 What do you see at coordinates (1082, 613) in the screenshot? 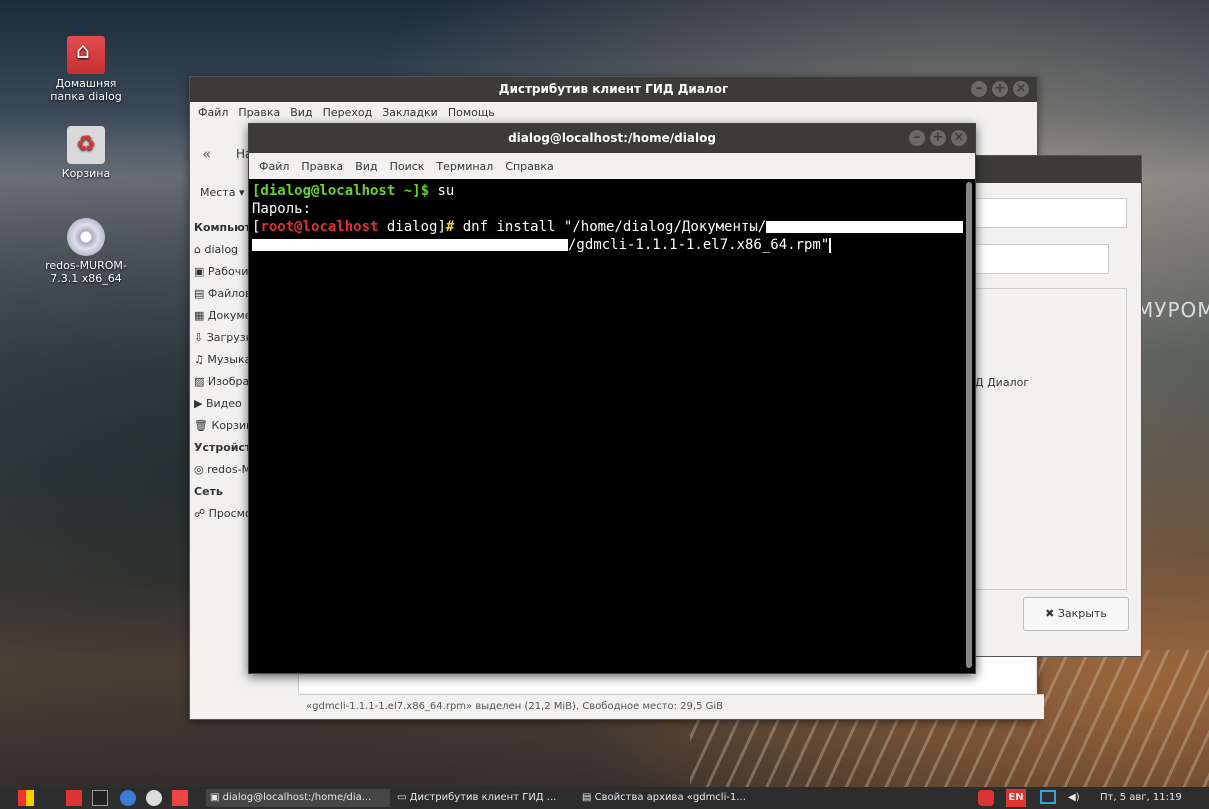
I see `close-button-label: Закрыть` at bounding box center [1082, 613].